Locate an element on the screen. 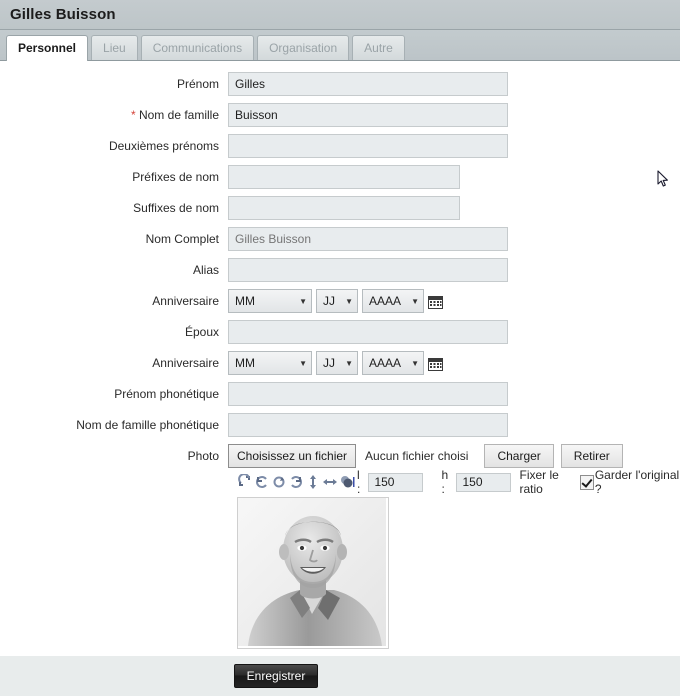 This screenshot has height=696, width=680. field-row-deuxiemes-prenoms: Deuxièmes prénoms is located at coordinates (340, 146).